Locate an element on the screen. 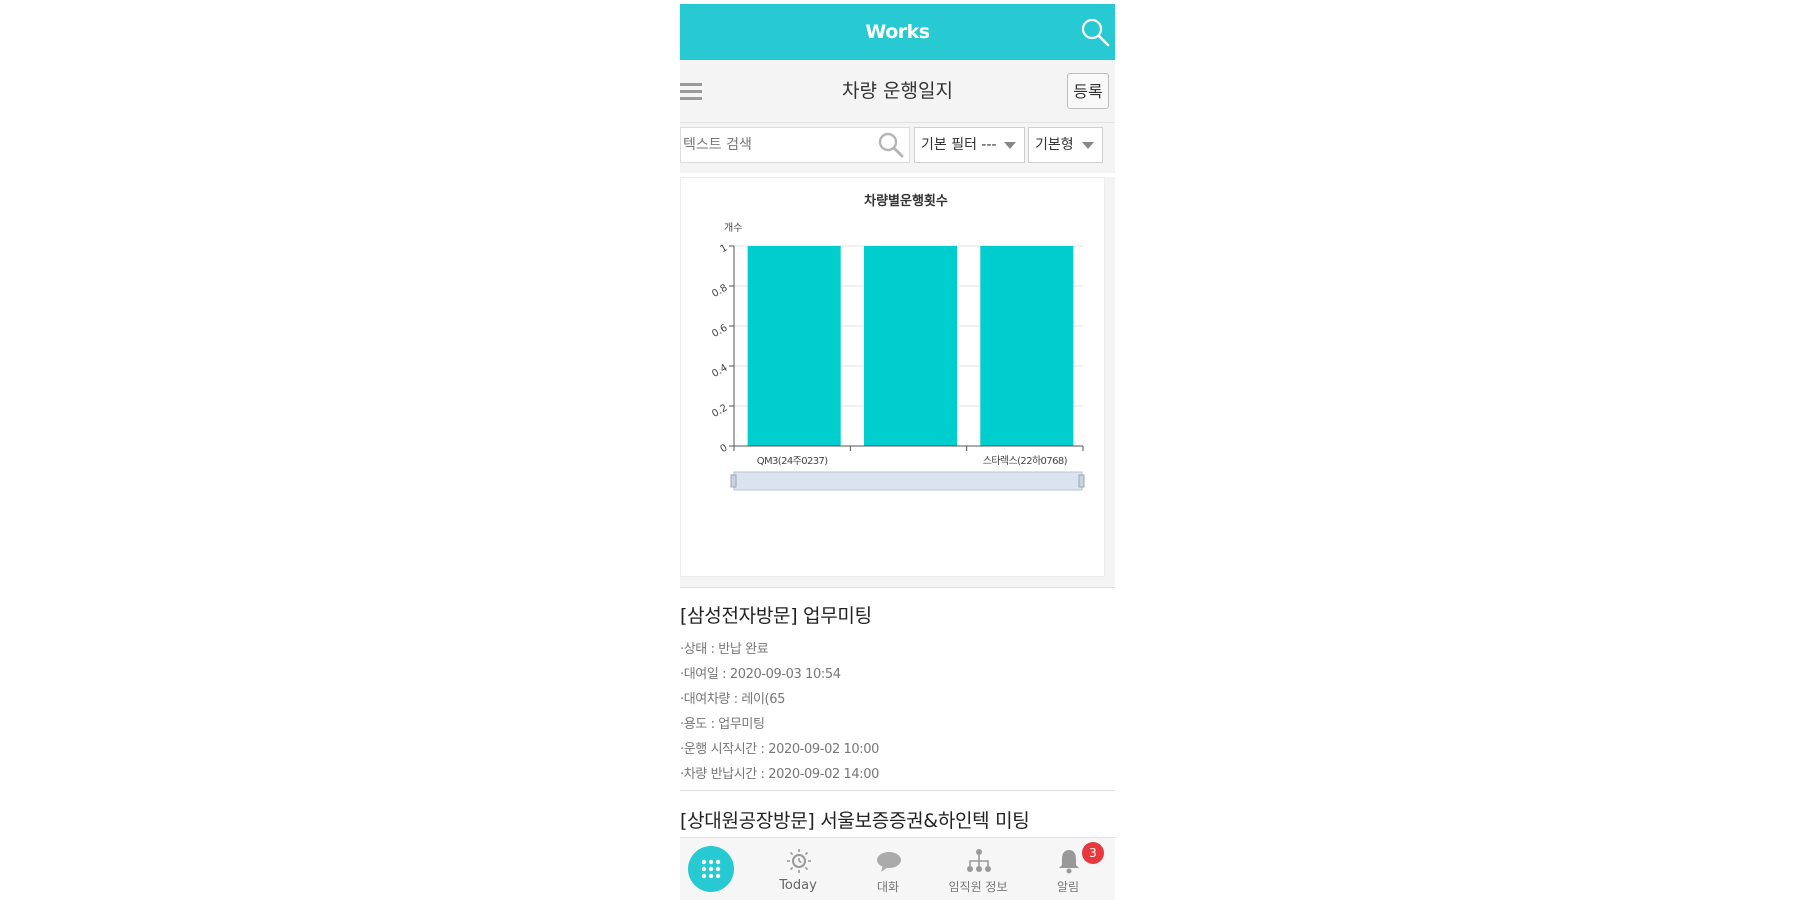  chart-x-tick-label: 스타렉스(22하0768) is located at coordinates (1025, 460).